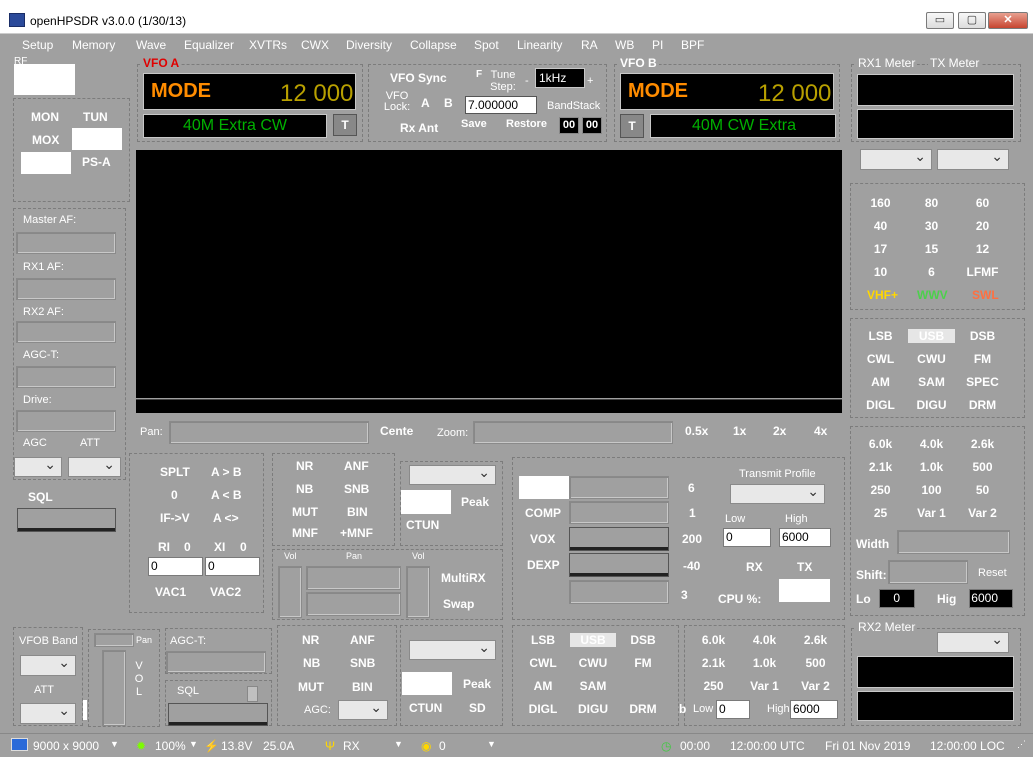 The height and width of the screenshot is (757, 1033). What do you see at coordinates (311, 663) in the screenshot?
I see `rx2-nb-button: NB` at bounding box center [311, 663].